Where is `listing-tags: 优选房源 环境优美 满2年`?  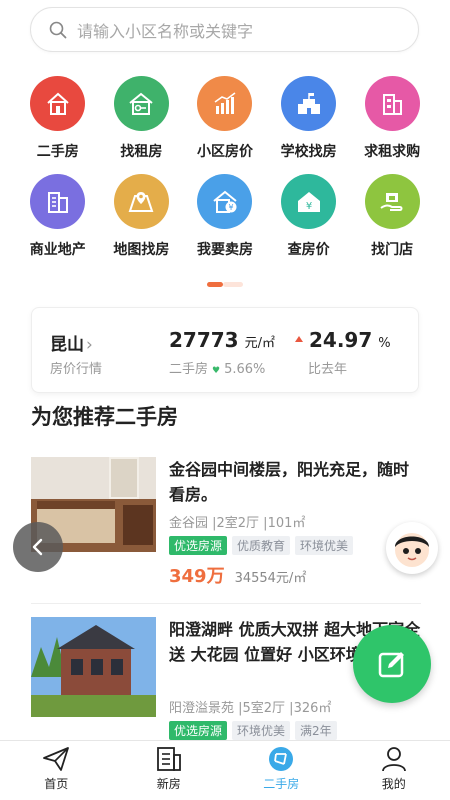
listing-tags: 优选房源 环境优美 满2年 is located at coordinates (253, 730).